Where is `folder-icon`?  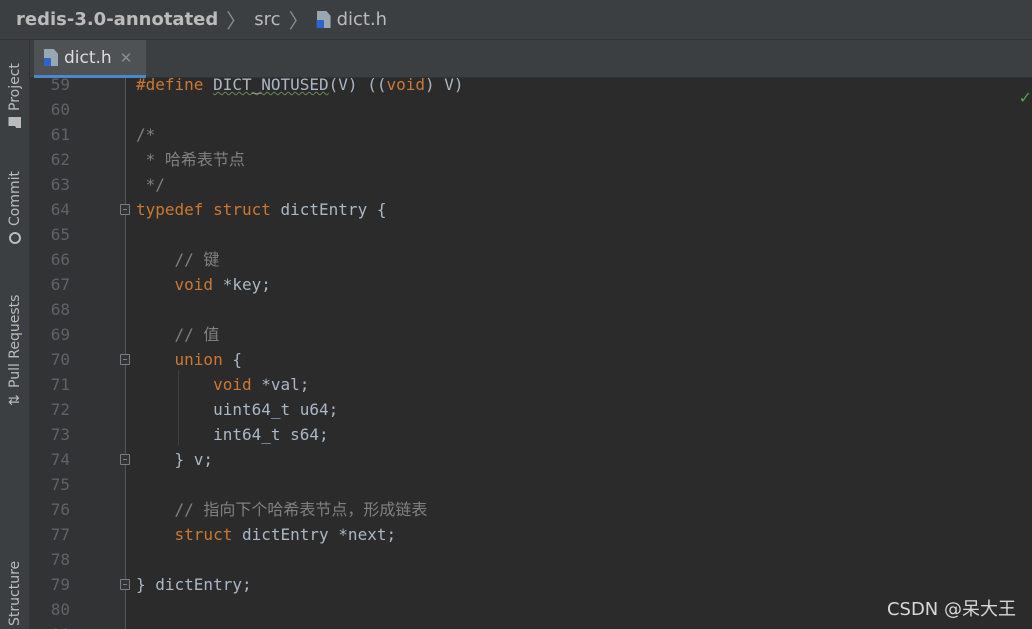 folder-icon is located at coordinates (15, 122).